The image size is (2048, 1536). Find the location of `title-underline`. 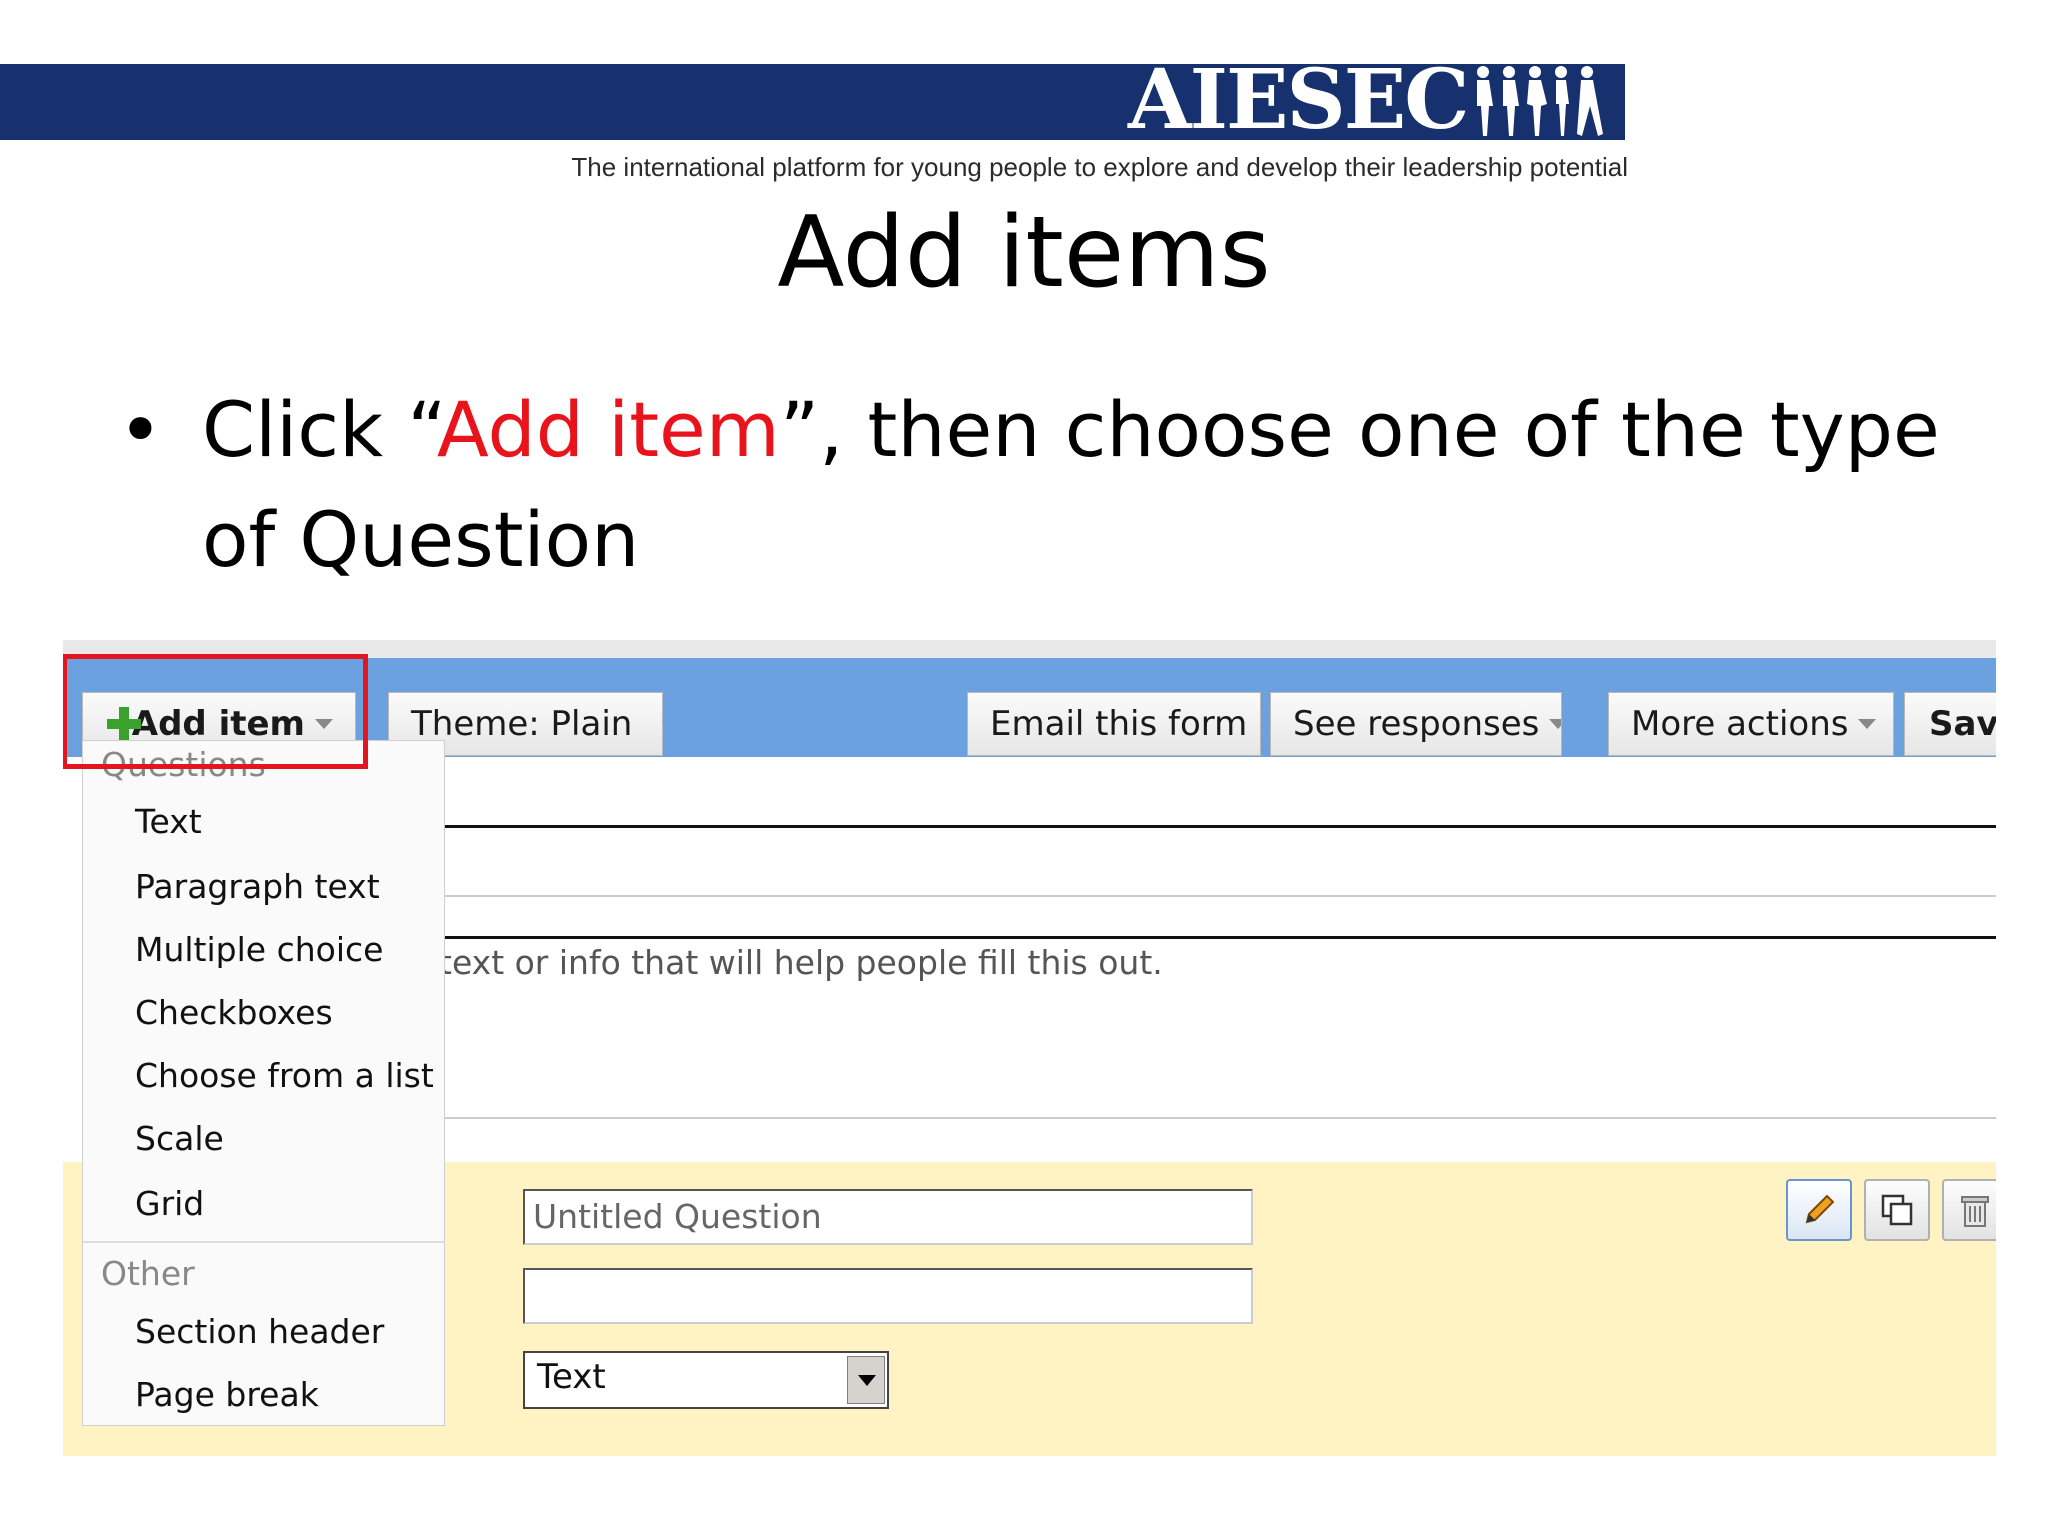

title-underline is located at coordinates (1219, 826).